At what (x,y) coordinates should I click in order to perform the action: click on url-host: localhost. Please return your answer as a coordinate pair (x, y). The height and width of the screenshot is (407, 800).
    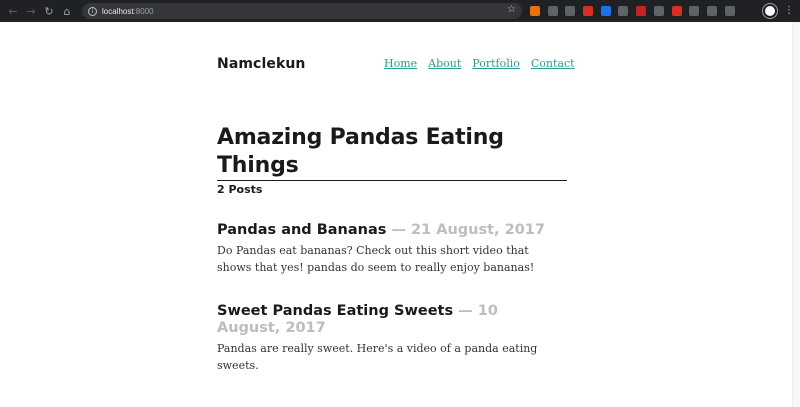
    Looking at the image, I should click on (118, 11).